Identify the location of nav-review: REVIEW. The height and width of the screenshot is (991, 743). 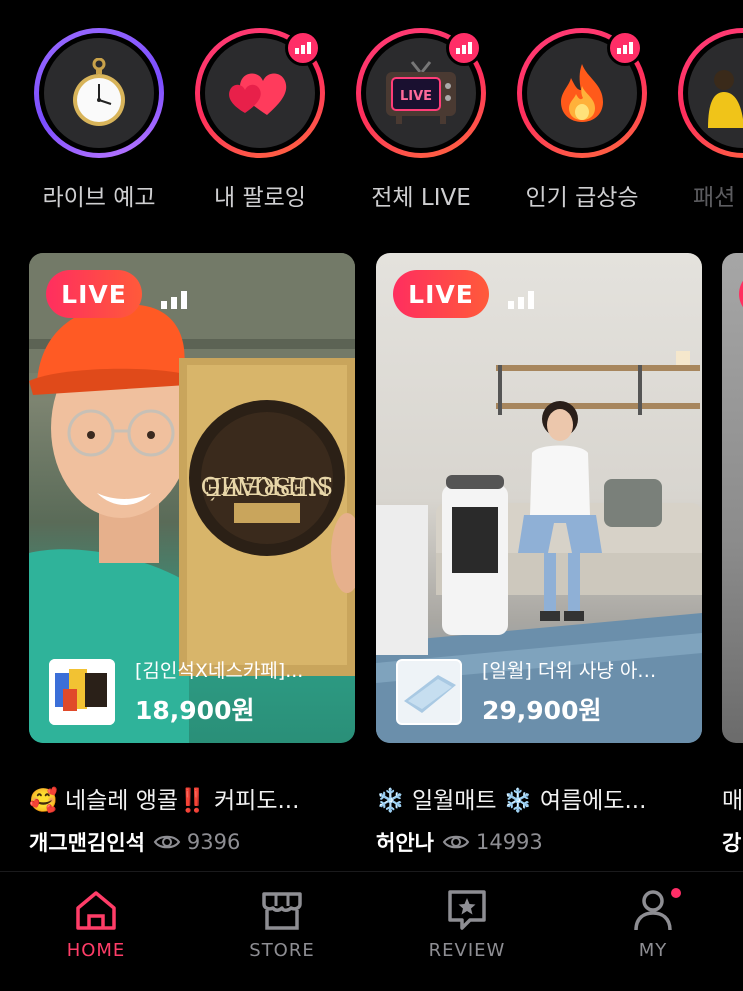
(467, 924).